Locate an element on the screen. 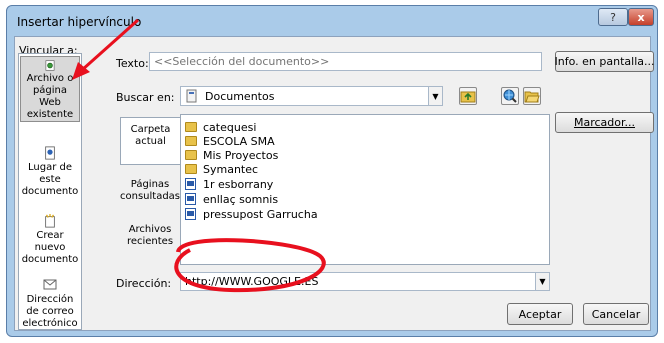 This screenshot has width=664, height=343. ok-button: Aceptar is located at coordinates (540, 314).